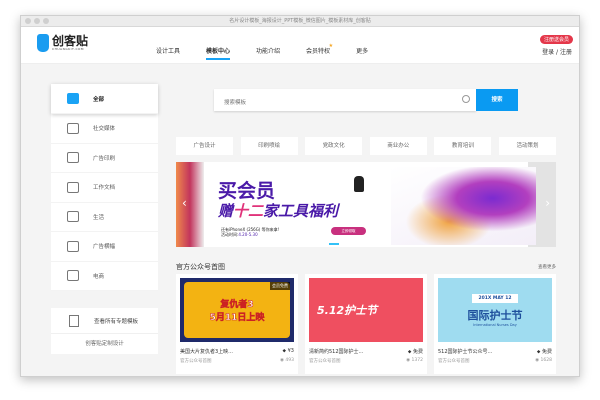  What do you see at coordinates (547, 267) in the screenshot?
I see `view-more-link: 查看更多` at bounding box center [547, 267].